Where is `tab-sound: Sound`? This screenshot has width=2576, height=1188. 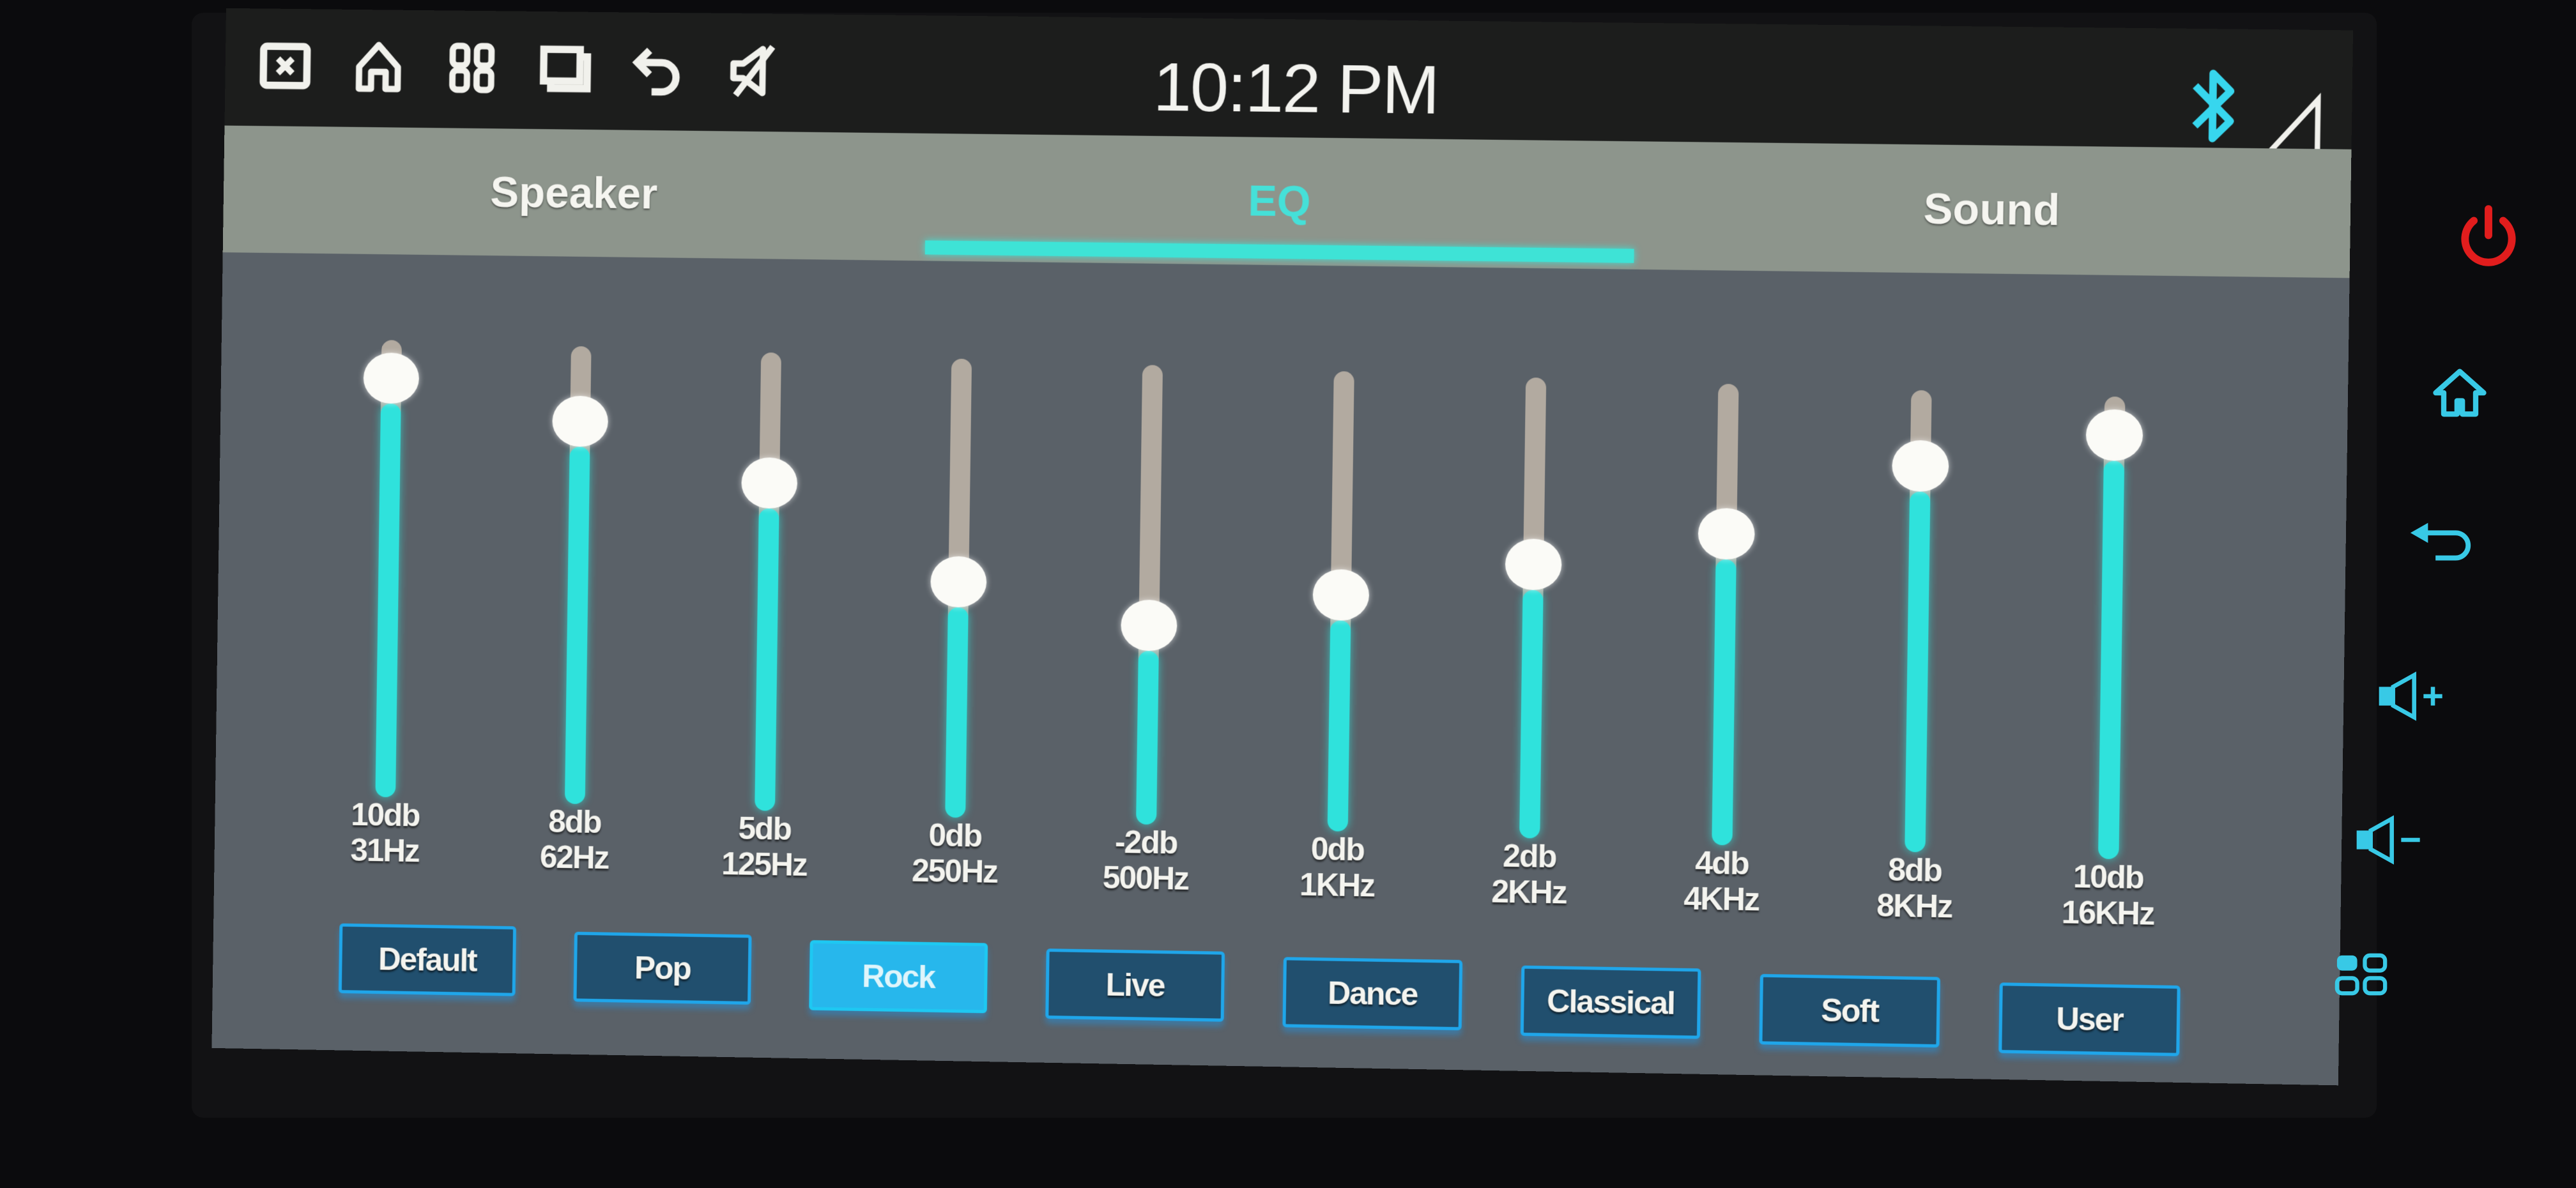 tab-sound: Sound is located at coordinates (1992, 209).